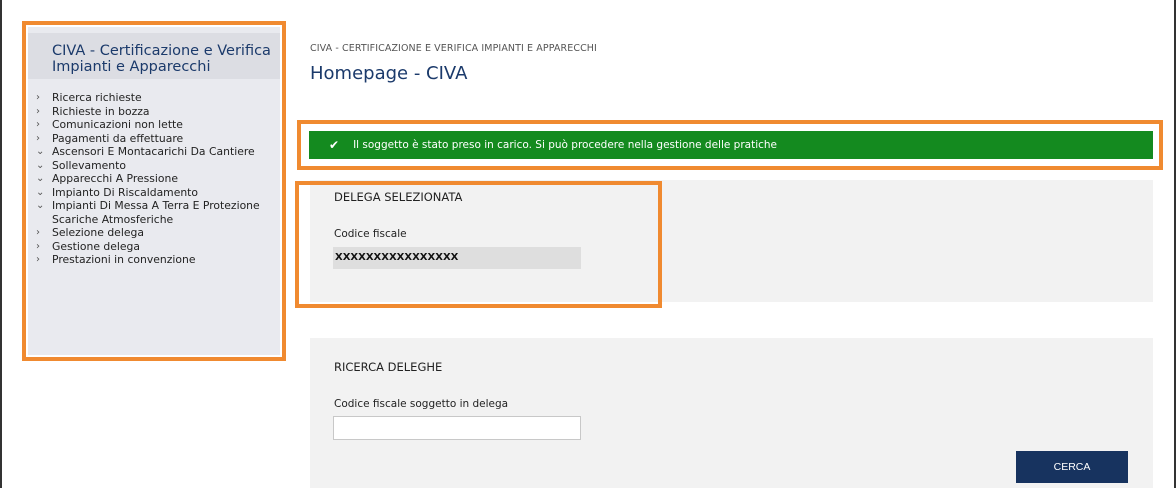 This screenshot has height=488, width=1176. What do you see at coordinates (457, 428) in the screenshot?
I see `codice-fiscale-delega-input` at bounding box center [457, 428].